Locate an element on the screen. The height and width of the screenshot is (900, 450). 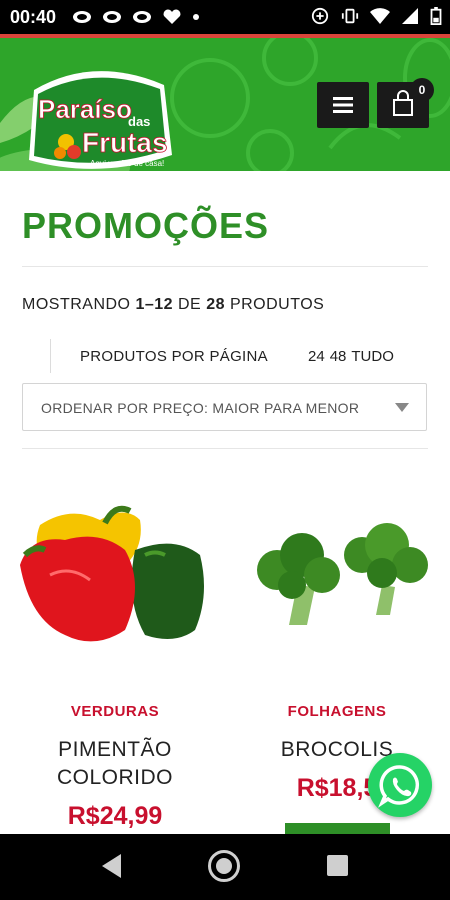
per-page-option-48: 48 is located at coordinates (338, 356).